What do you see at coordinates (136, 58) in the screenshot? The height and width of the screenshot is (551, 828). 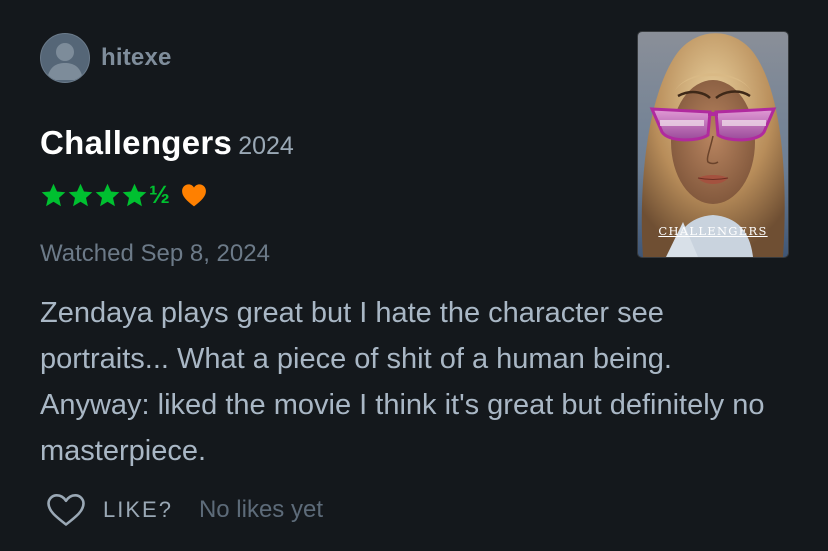 I see `username-link: hitexe` at bounding box center [136, 58].